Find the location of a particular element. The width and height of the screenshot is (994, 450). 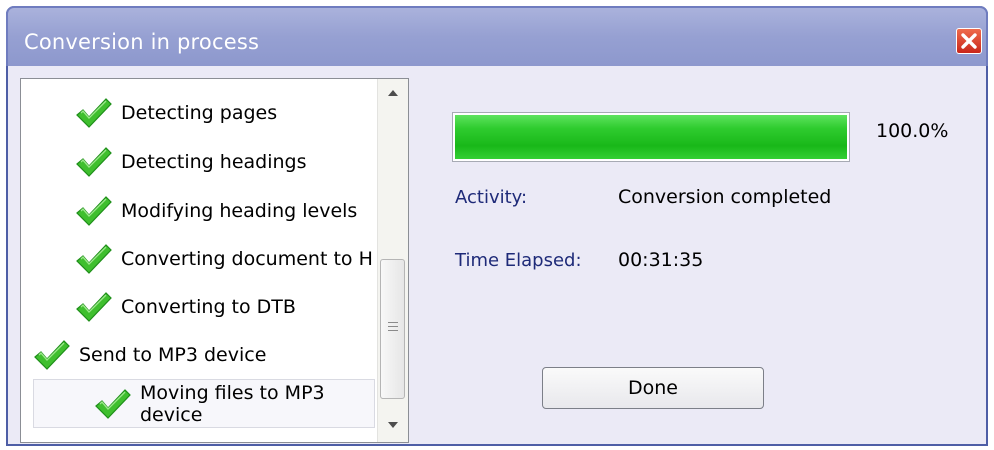

task-label: Send to MP3 device is located at coordinates (173, 354).